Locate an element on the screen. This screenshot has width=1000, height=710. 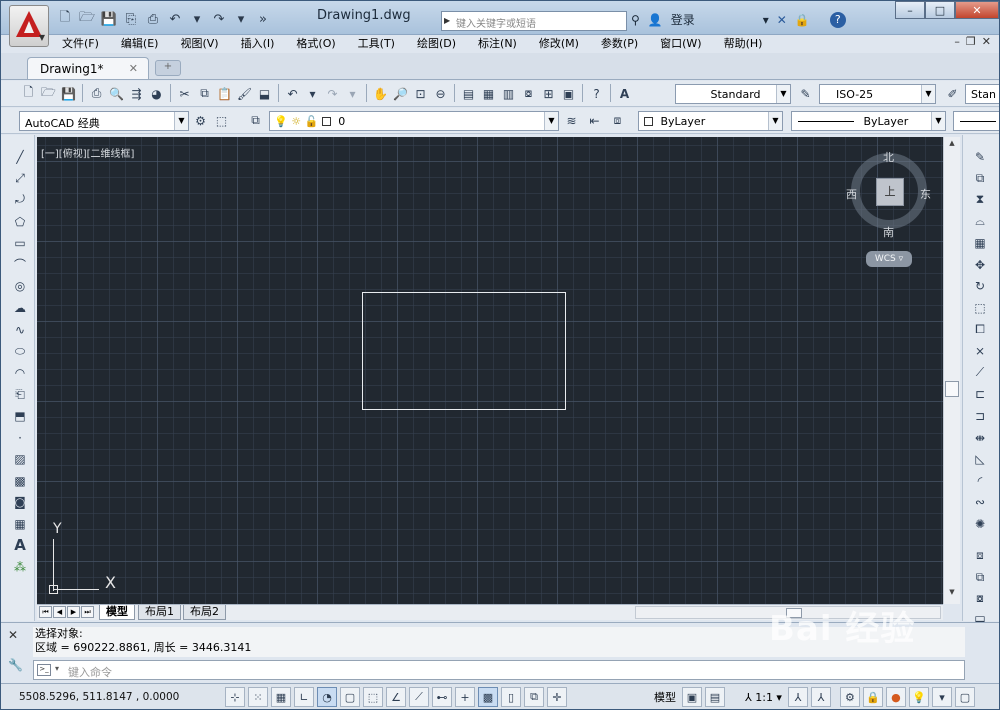
table-style-select: Stan is located at coordinates (982, 94).